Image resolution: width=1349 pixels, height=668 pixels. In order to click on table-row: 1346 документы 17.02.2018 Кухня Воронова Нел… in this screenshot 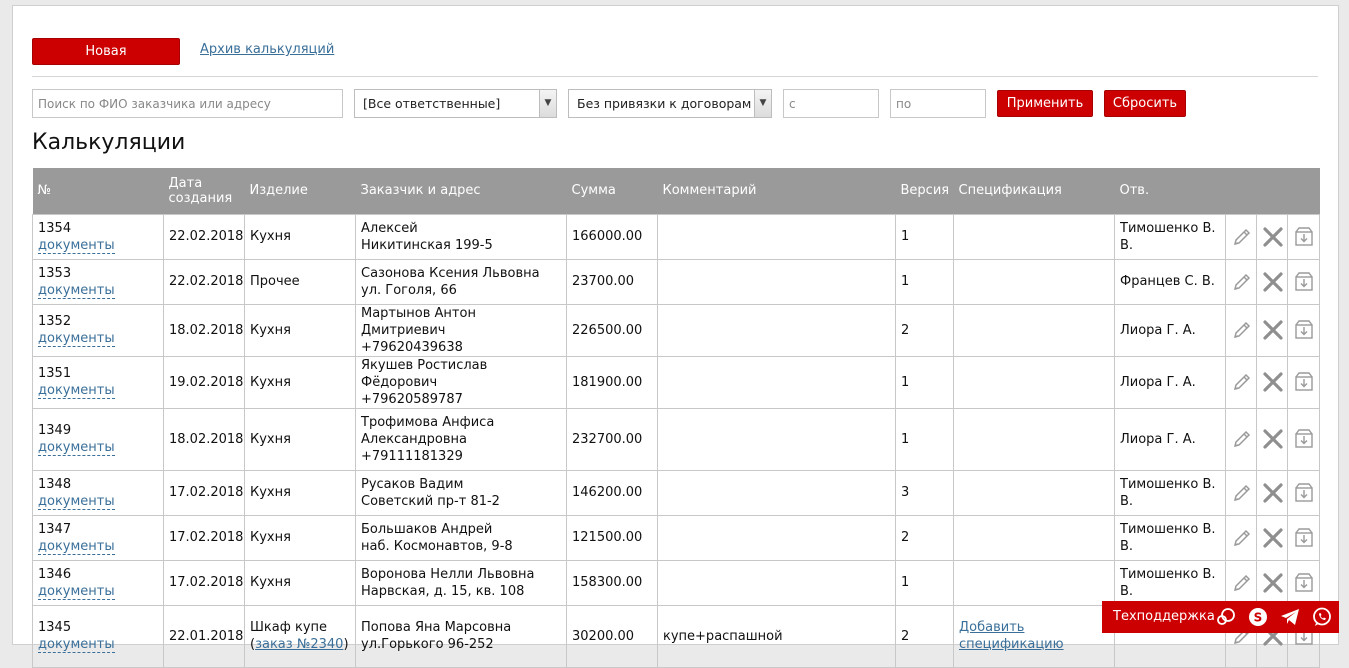, I will do `click(676, 582)`.